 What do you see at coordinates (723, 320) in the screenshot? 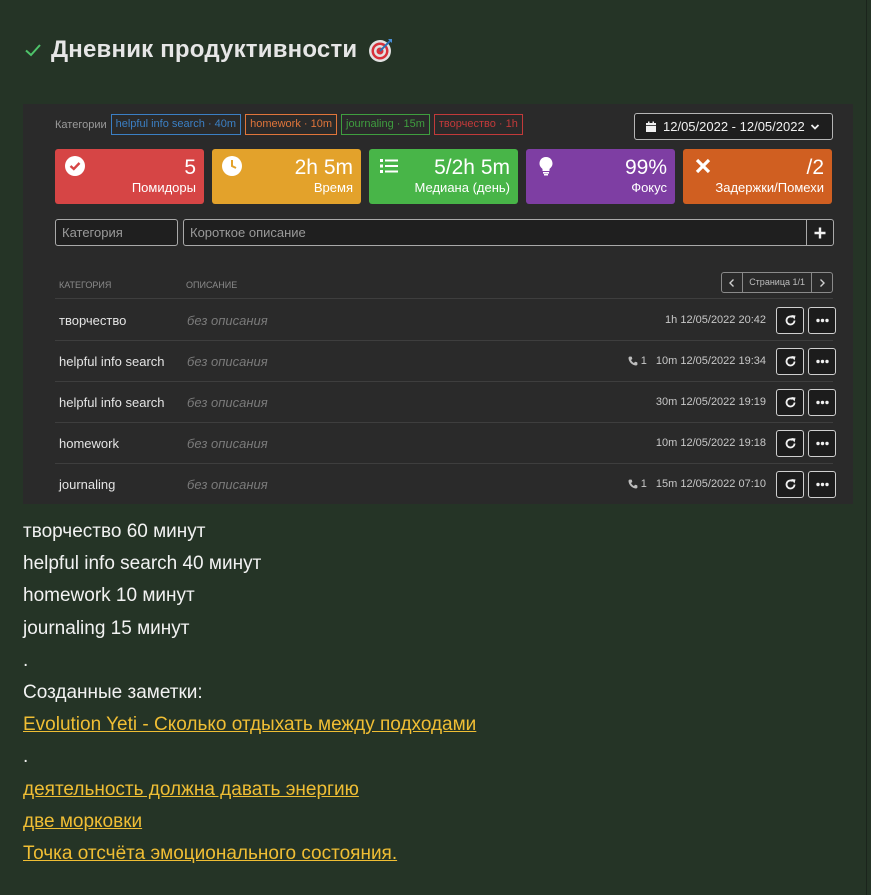
I see `row-timestamp: 12/05/2022 20:42` at bounding box center [723, 320].